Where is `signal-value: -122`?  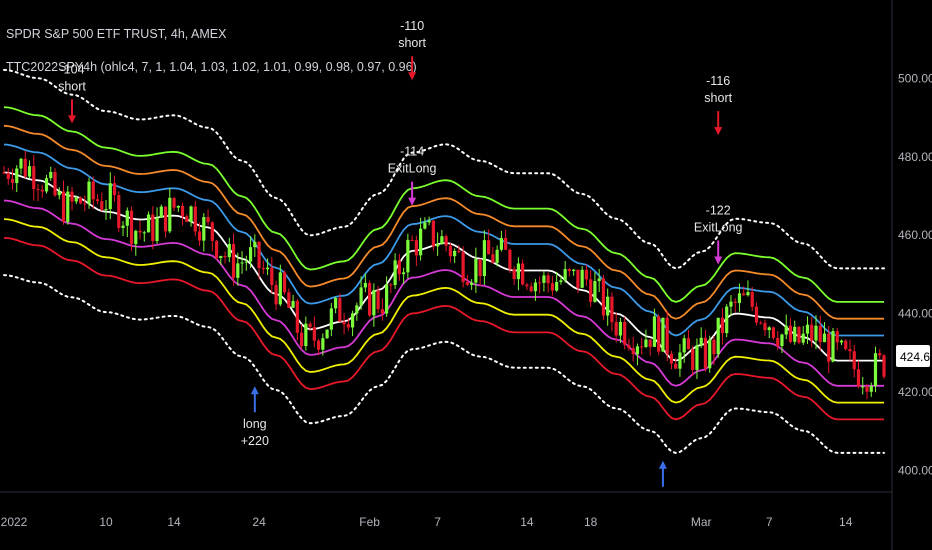
signal-value: -122 is located at coordinates (718, 210).